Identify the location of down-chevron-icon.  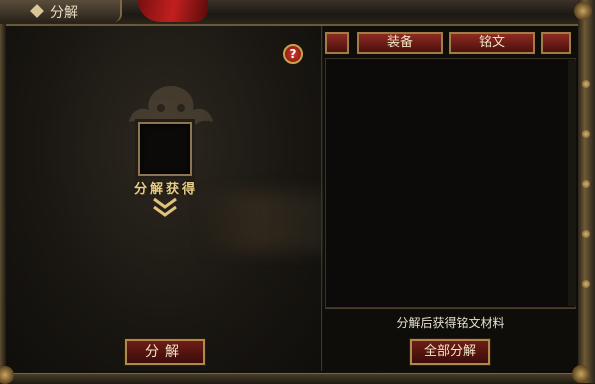
(165, 207).